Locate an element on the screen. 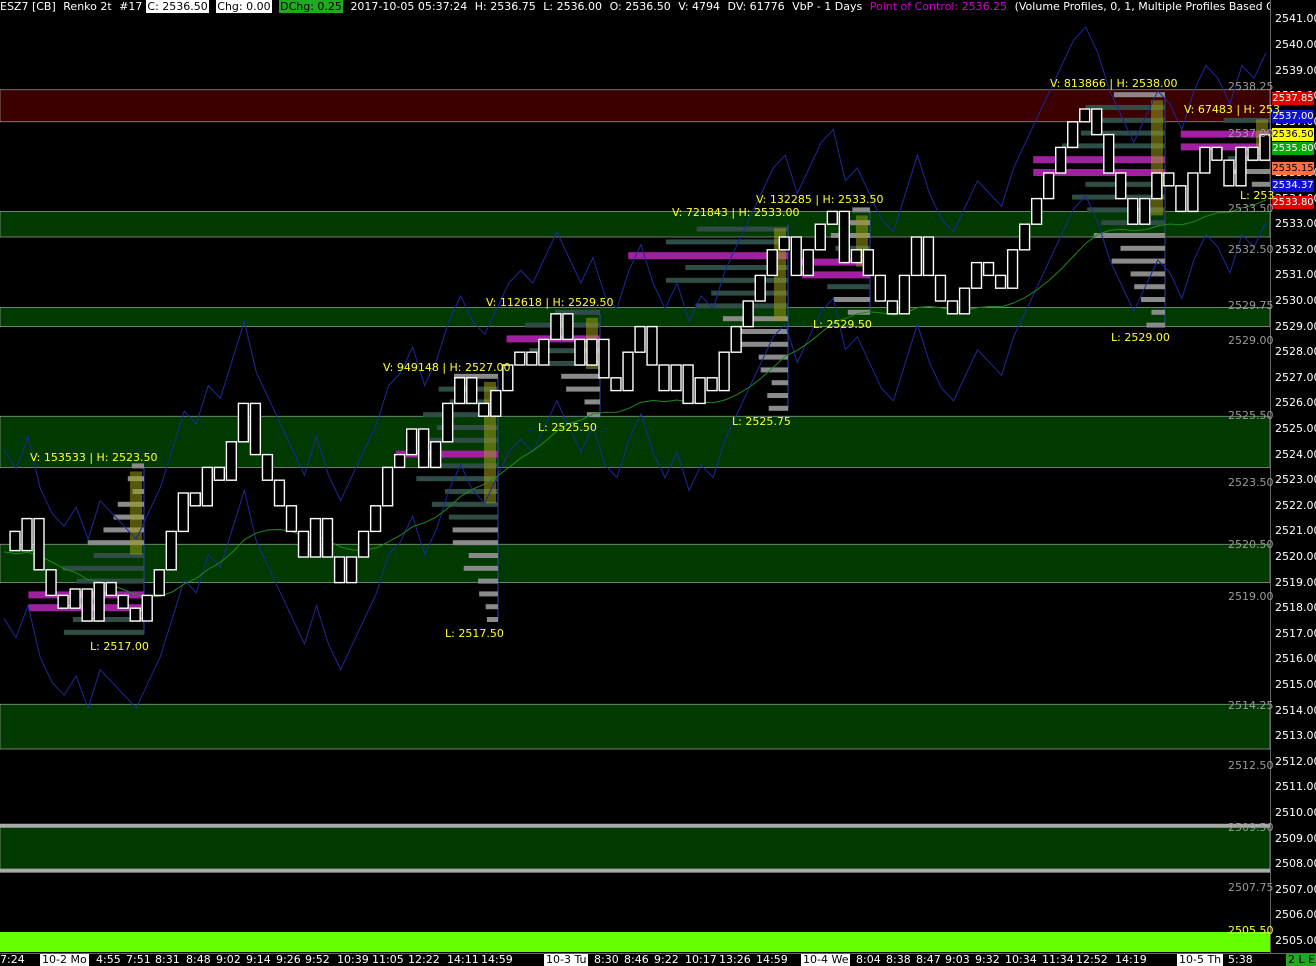 The width and height of the screenshot is (1316, 966). volume-profile-label: V: 721843 | H: 2533.00 is located at coordinates (736, 212).